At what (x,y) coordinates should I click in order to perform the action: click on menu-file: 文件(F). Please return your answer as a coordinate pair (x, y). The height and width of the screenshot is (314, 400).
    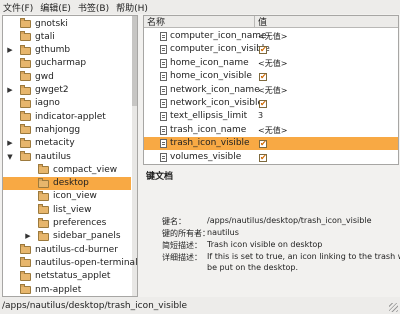
    Looking at the image, I should click on (18, 7).